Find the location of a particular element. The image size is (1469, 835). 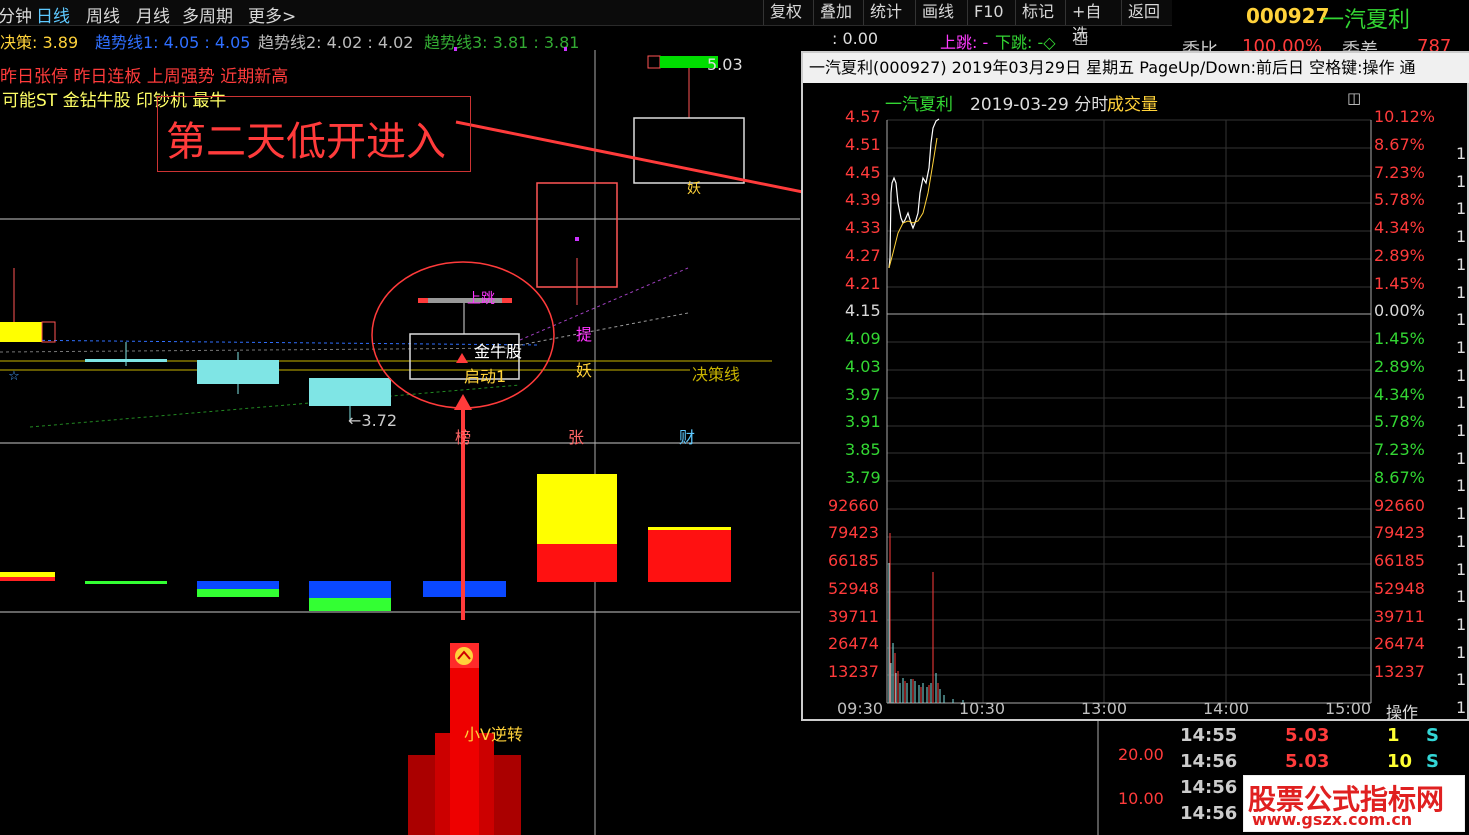

price-tick: 4.39 is located at coordinates (863, 199).